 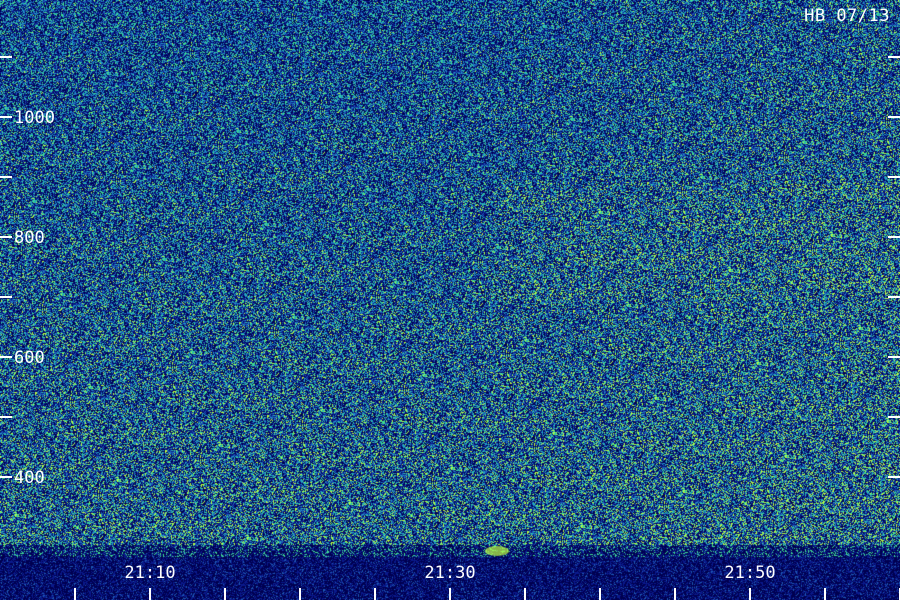 I want to click on x-tick-label: 21:50, so click(x=749, y=573).